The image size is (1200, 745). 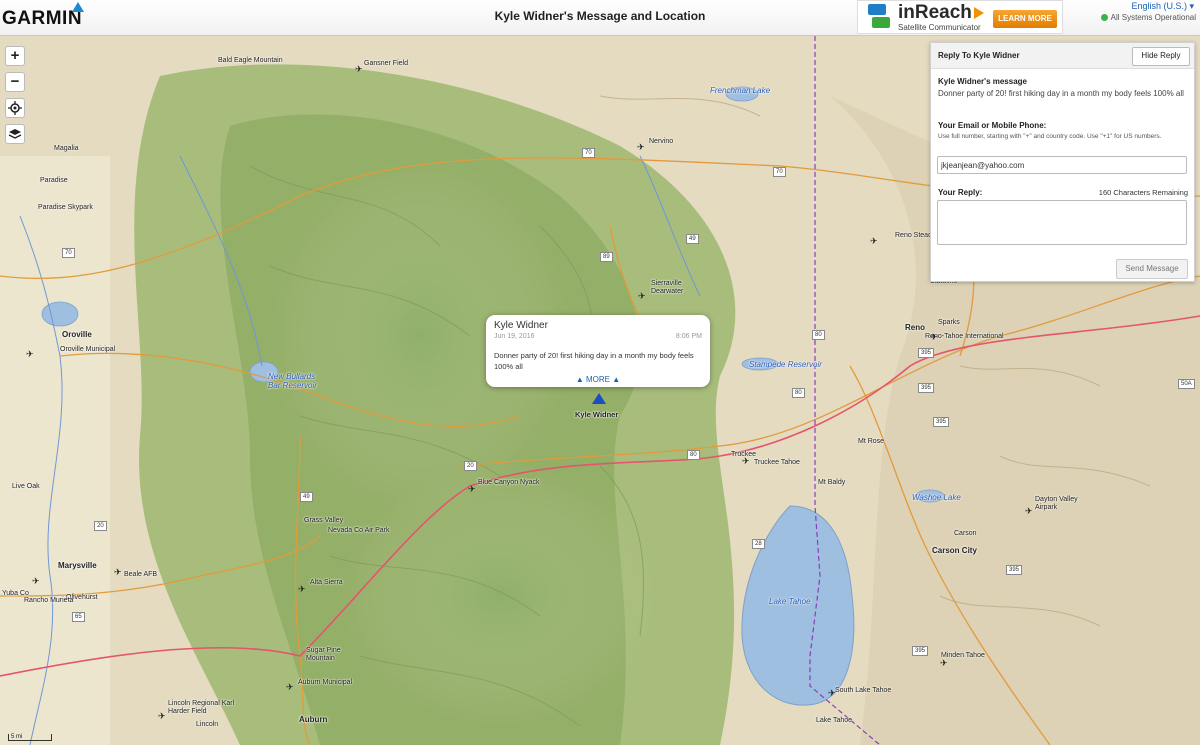 I want to click on place-label: Gansner Field, so click(x=386, y=63).